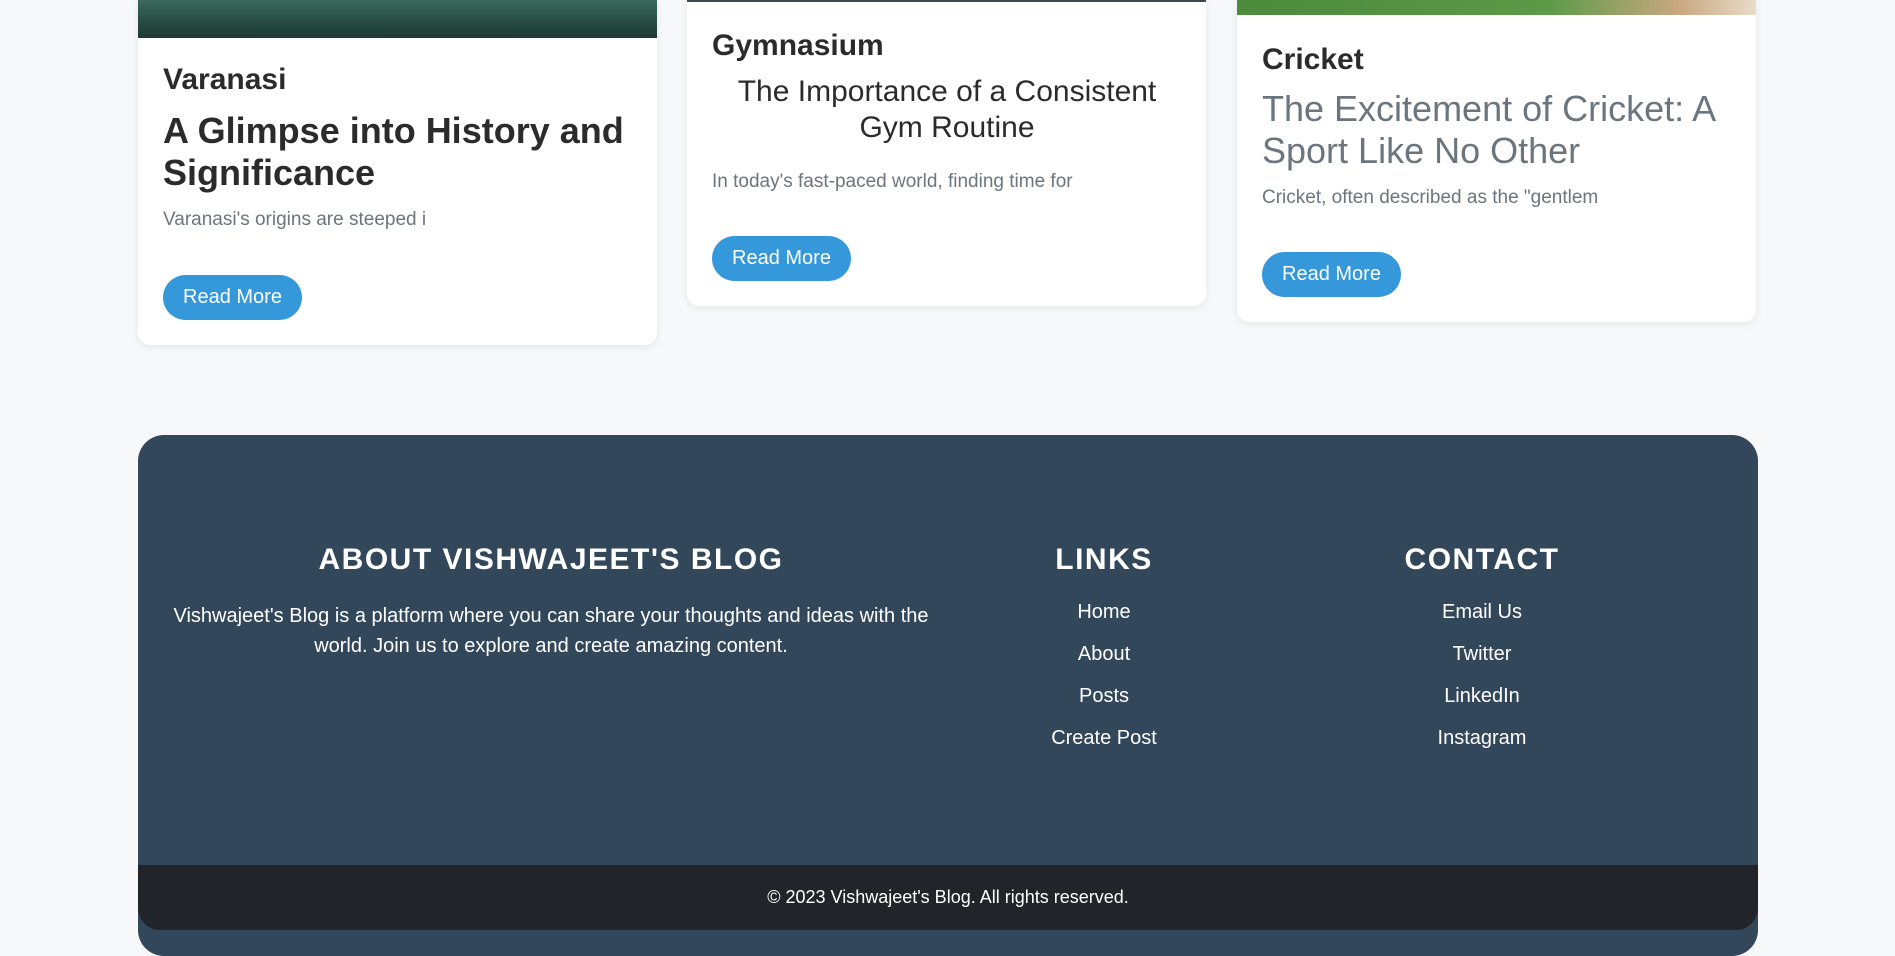 Image resolution: width=1895 pixels, height=956 pixels. I want to click on footer-link-about: About, so click(1104, 654).